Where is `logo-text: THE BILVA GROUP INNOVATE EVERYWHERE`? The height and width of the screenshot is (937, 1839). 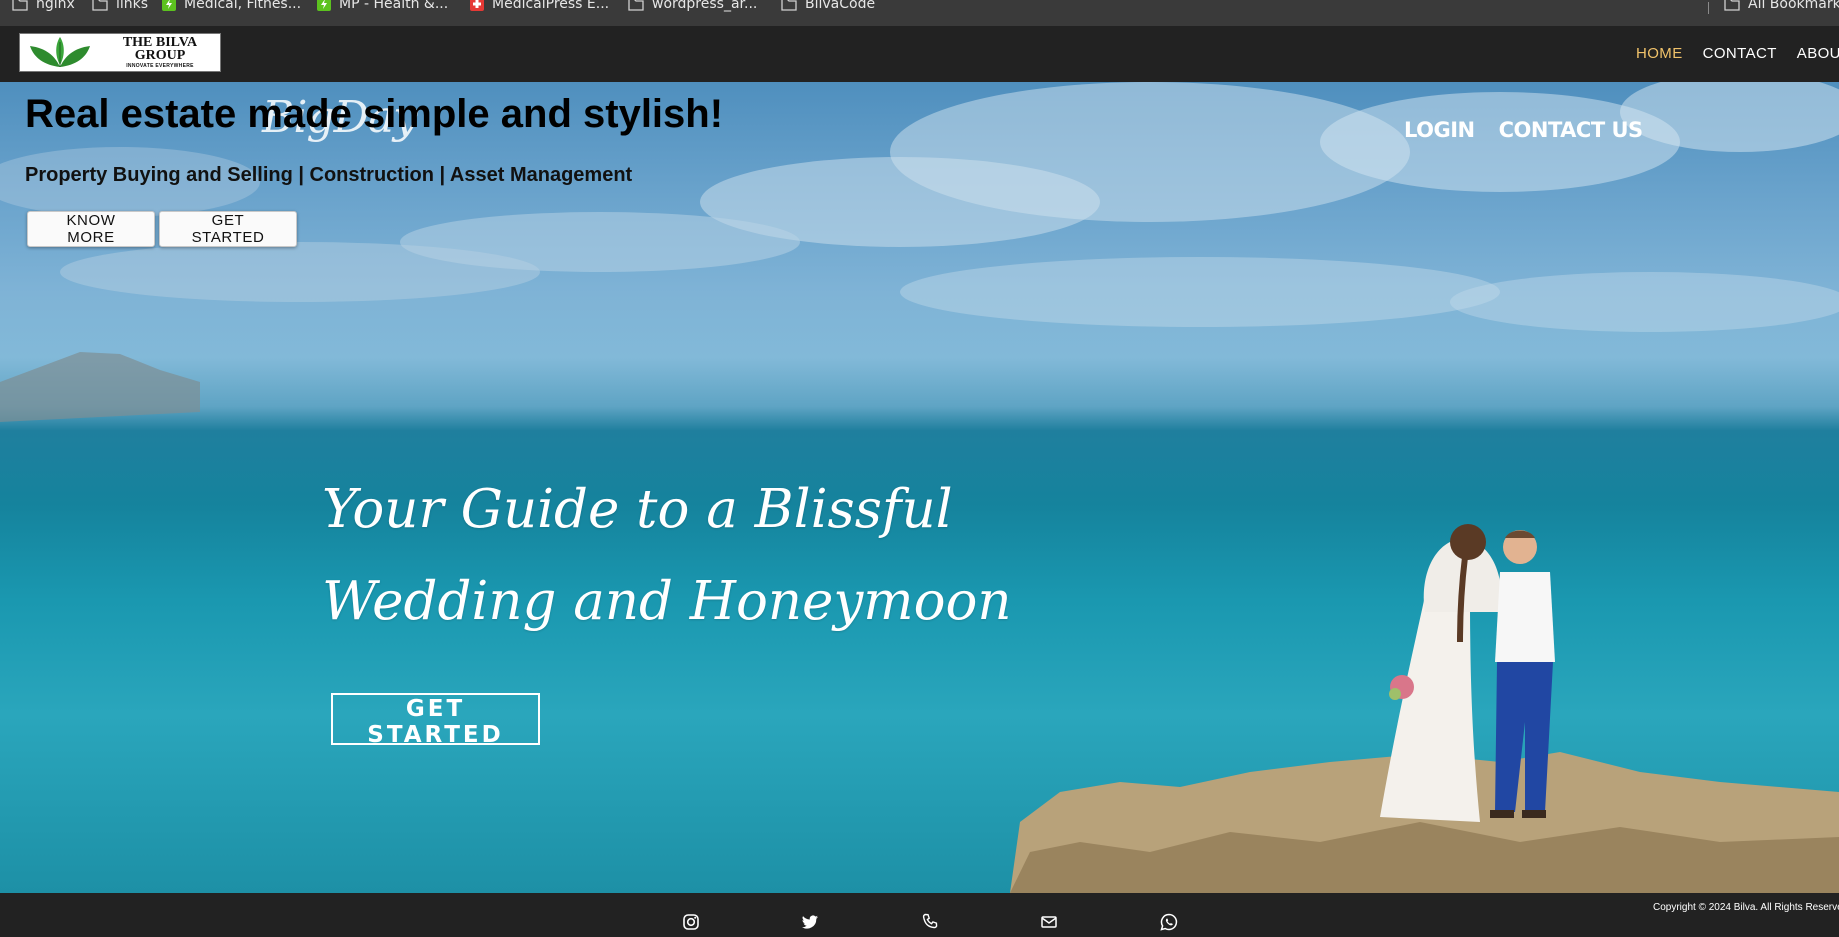 logo-text: THE BILVA GROUP INNOVATE EVERYWHERE is located at coordinates (160, 52).